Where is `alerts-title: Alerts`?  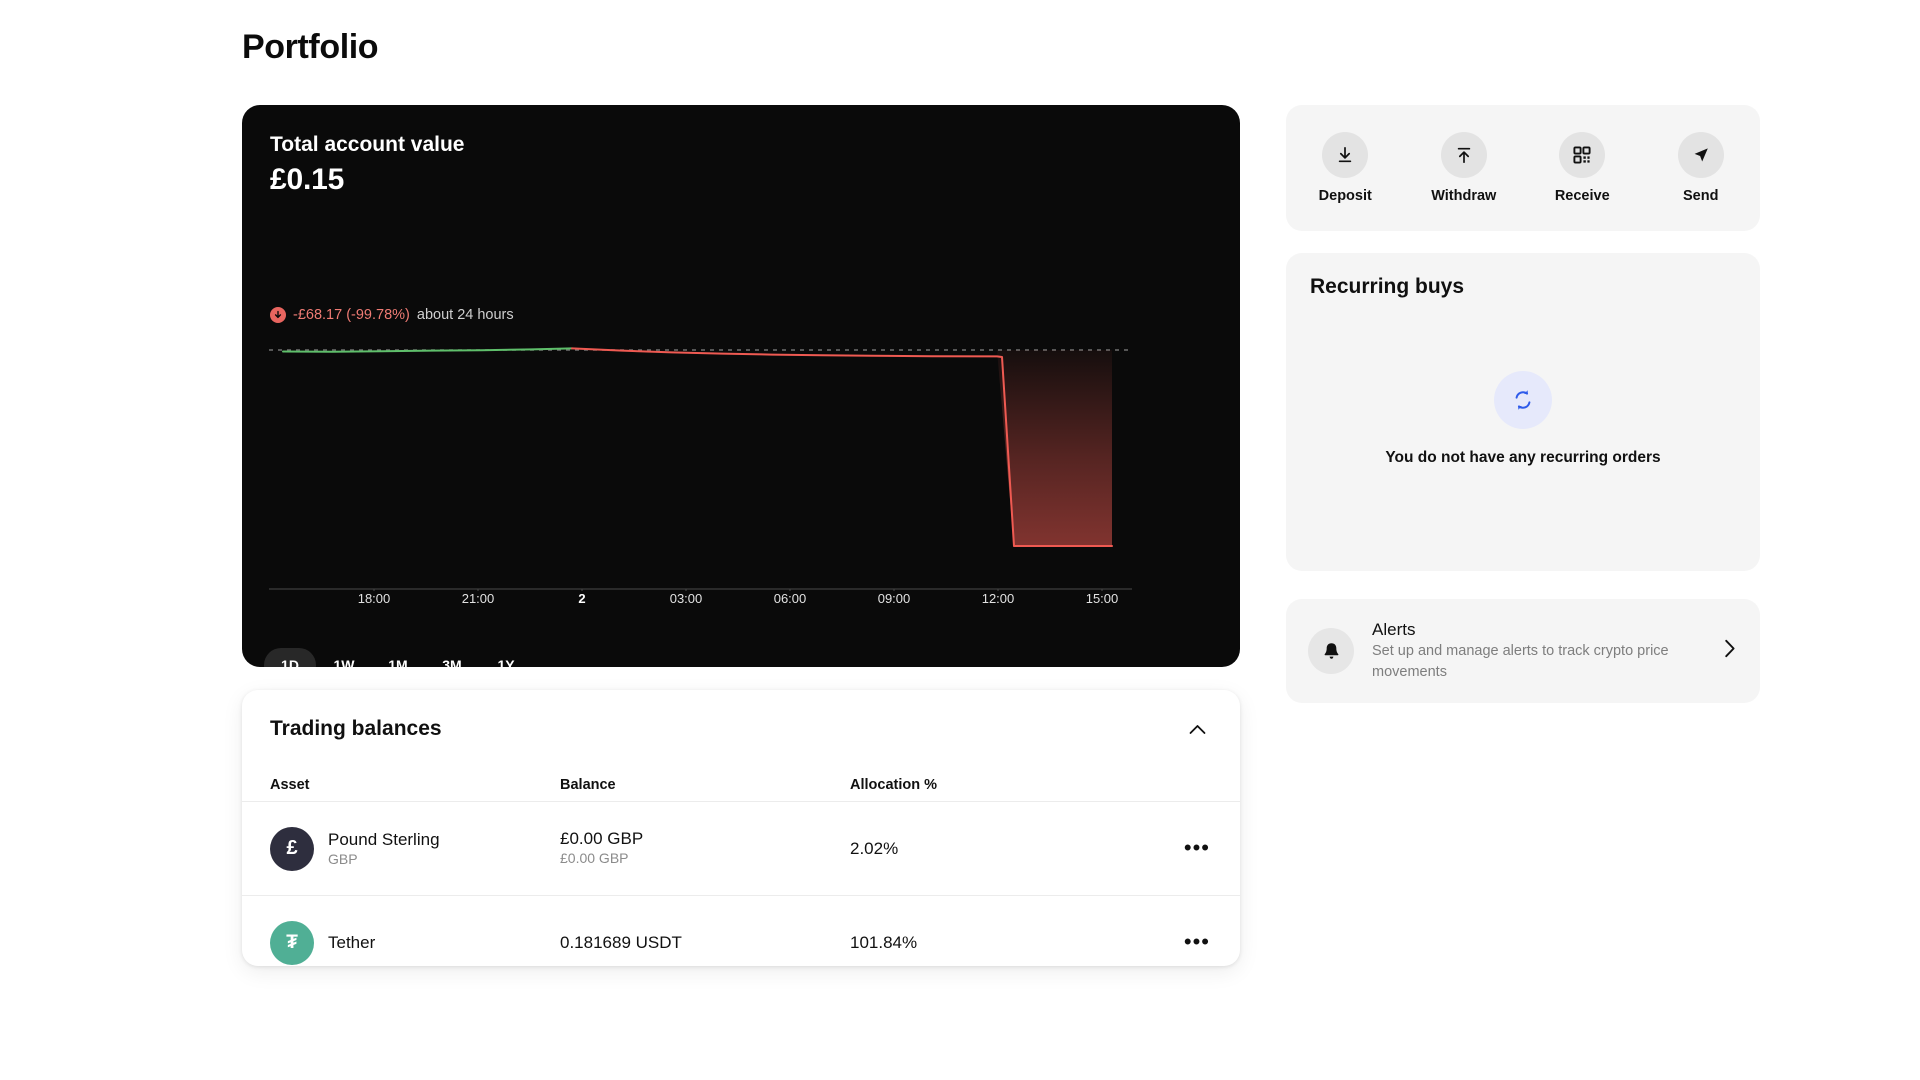 alerts-title: Alerts is located at coordinates (1394, 629).